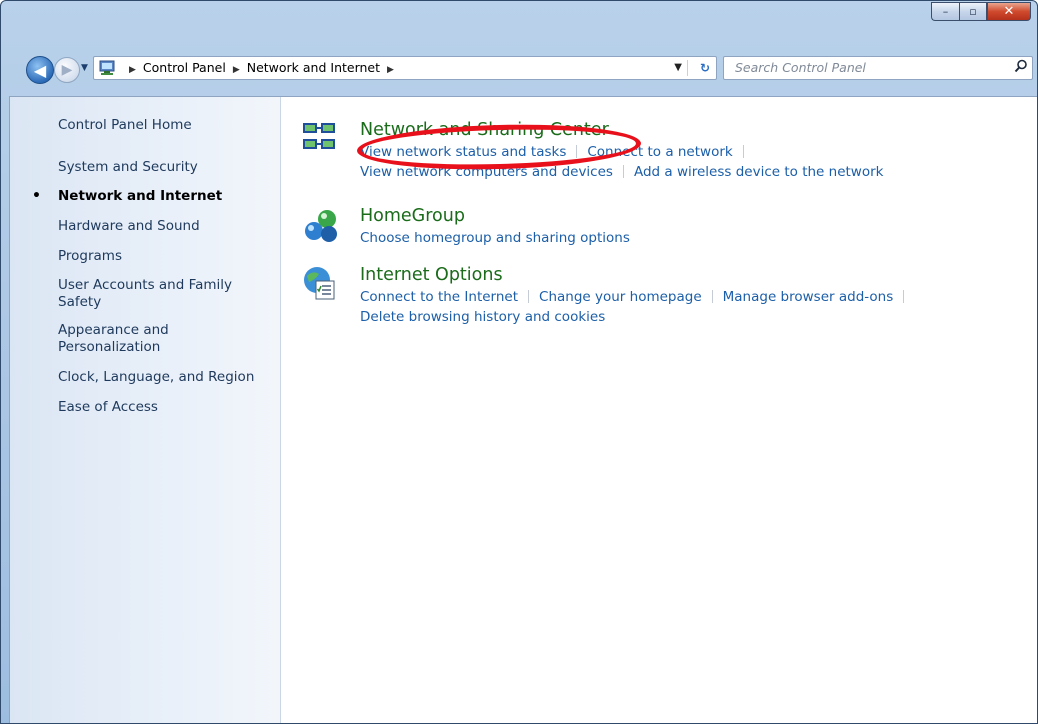 The image size is (1038, 724). I want to click on sidebar-item-label: Network and Internet, so click(140, 196).